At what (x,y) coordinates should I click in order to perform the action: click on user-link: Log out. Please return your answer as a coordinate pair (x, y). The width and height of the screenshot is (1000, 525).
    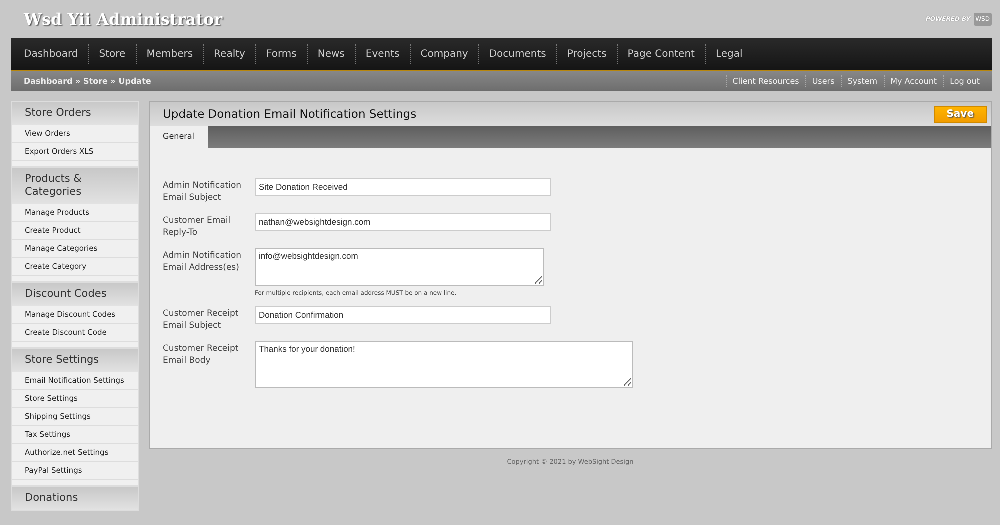
    Looking at the image, I should click on (965, 81).